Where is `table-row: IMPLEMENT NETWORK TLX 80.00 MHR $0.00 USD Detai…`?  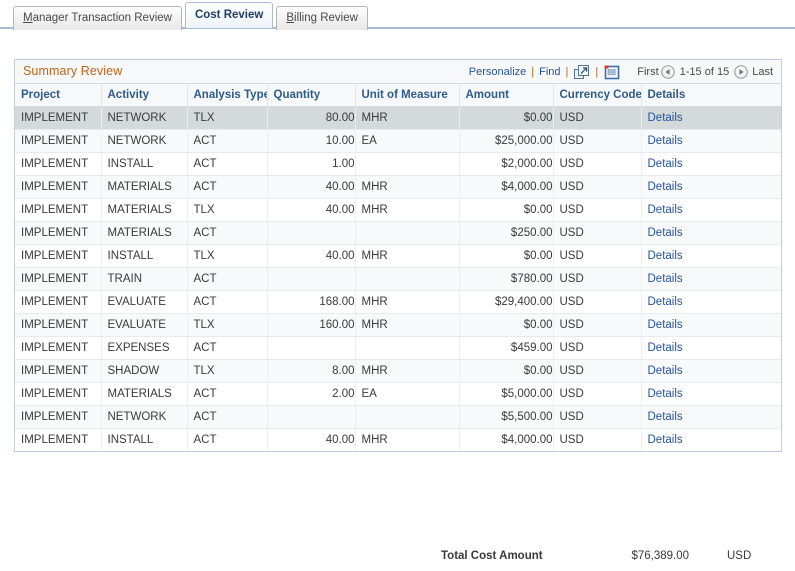
table-row: IMPLEMENT NETWORK TLX 80.00 MHR $0.00 USD Detai… is located at coordinates (398, 118).